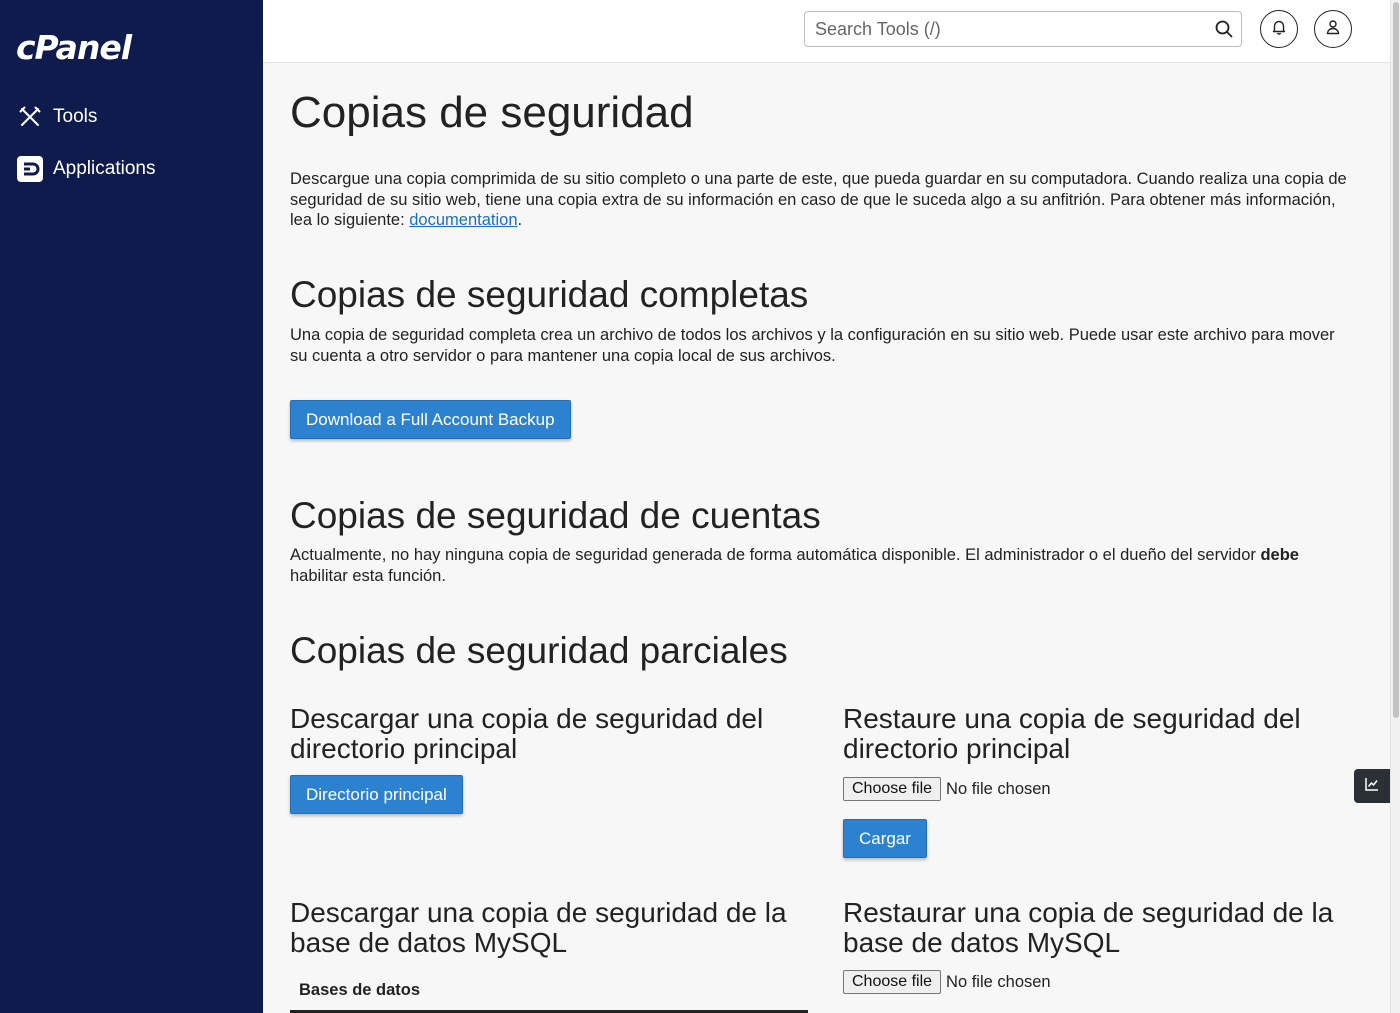 The image size is (1400, 1013). I want to click on full-backup-heading: Copias de seguridad completas, so click(549, 294).